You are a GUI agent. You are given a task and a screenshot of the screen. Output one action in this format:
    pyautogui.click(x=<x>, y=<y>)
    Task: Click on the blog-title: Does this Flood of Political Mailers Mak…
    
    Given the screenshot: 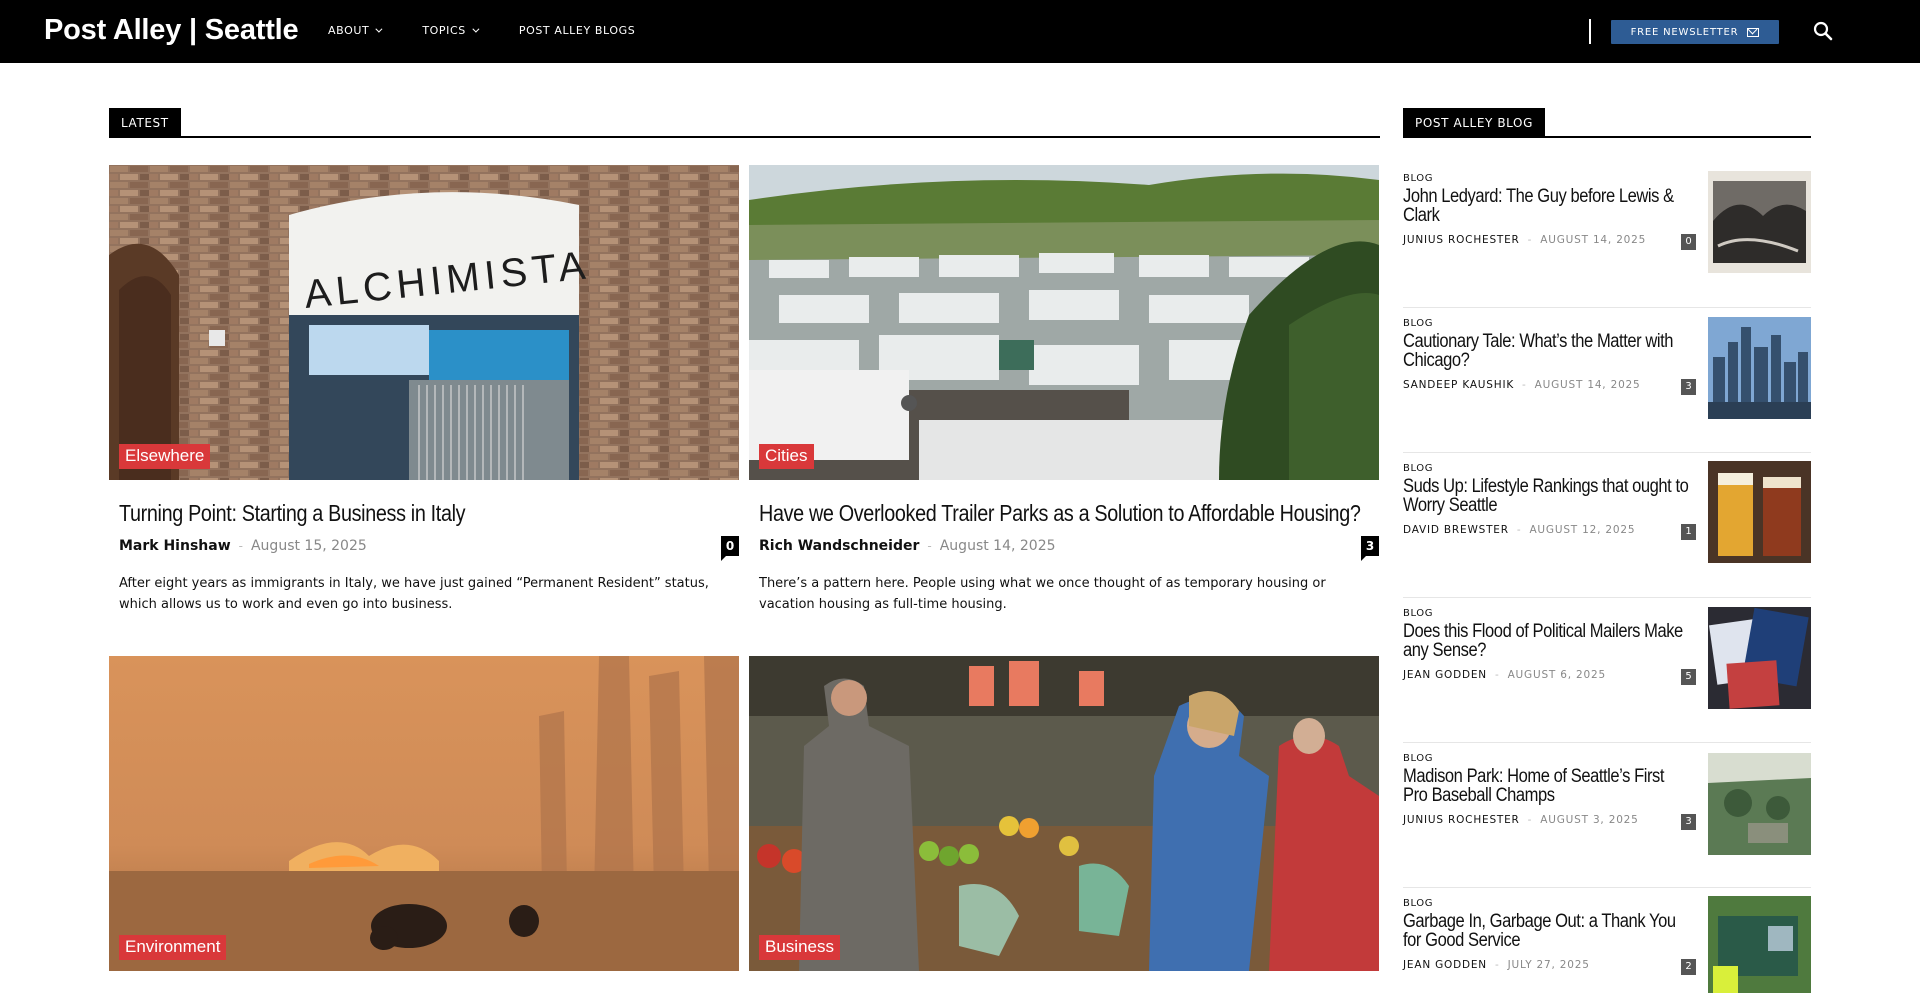 What is the action you would take?
    pyautogui.click(x=1546, y=641)
    